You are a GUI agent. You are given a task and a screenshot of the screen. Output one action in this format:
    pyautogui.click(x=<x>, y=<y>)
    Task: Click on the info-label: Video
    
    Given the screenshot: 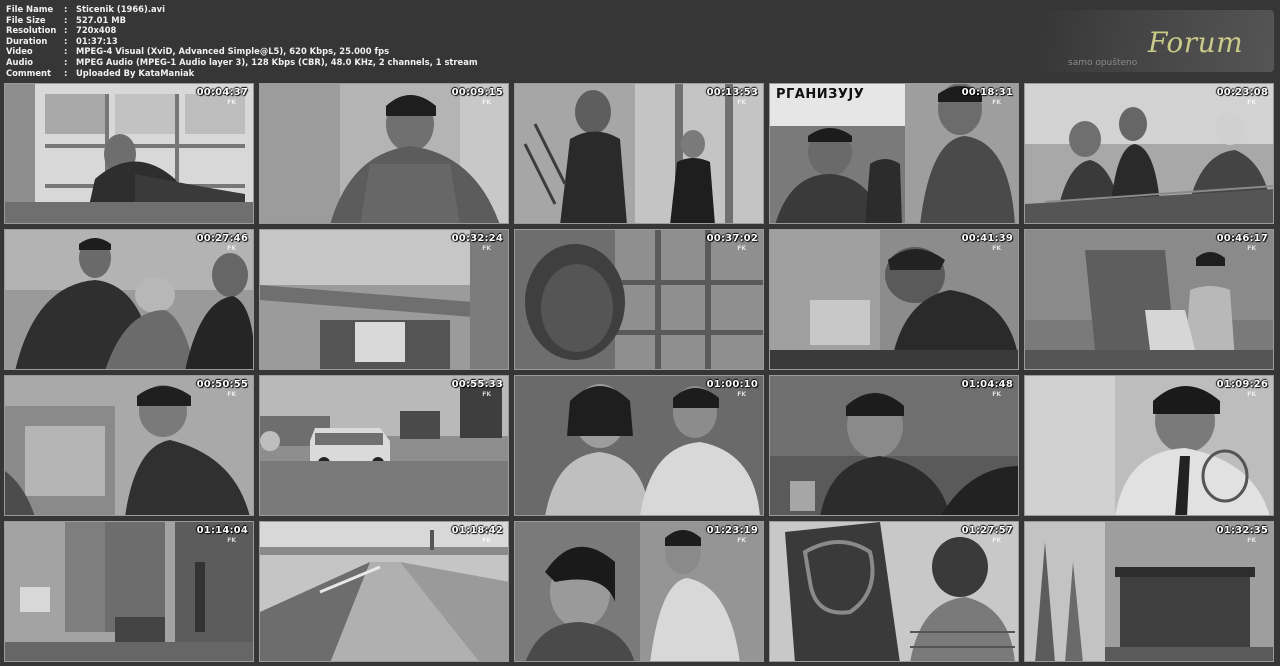 What is the action you would take?
    pyautogui.click(x=19, y=51)
    